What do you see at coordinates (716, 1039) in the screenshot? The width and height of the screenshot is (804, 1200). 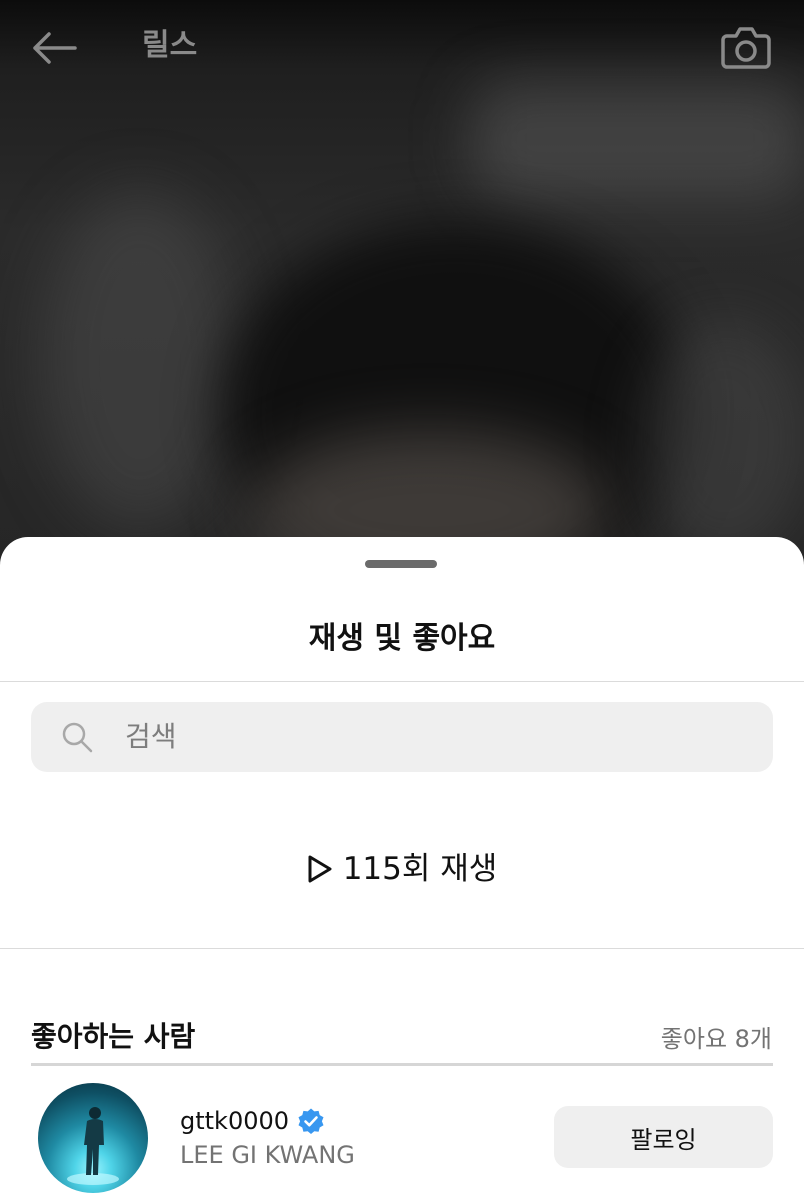 I see `likes-count: 좋아요 8개` at bounding box center [716, 1039].